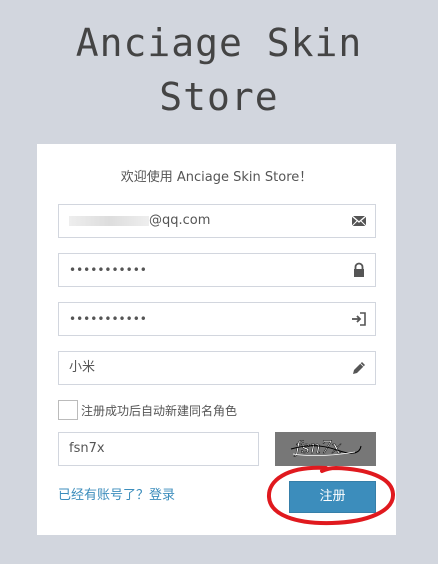 The width and height of the screenshot is (438, 564). Describe the element at coordinates (108, 319) in the screenshot. I see `password-confirm-value: •••••••••••` at that location.